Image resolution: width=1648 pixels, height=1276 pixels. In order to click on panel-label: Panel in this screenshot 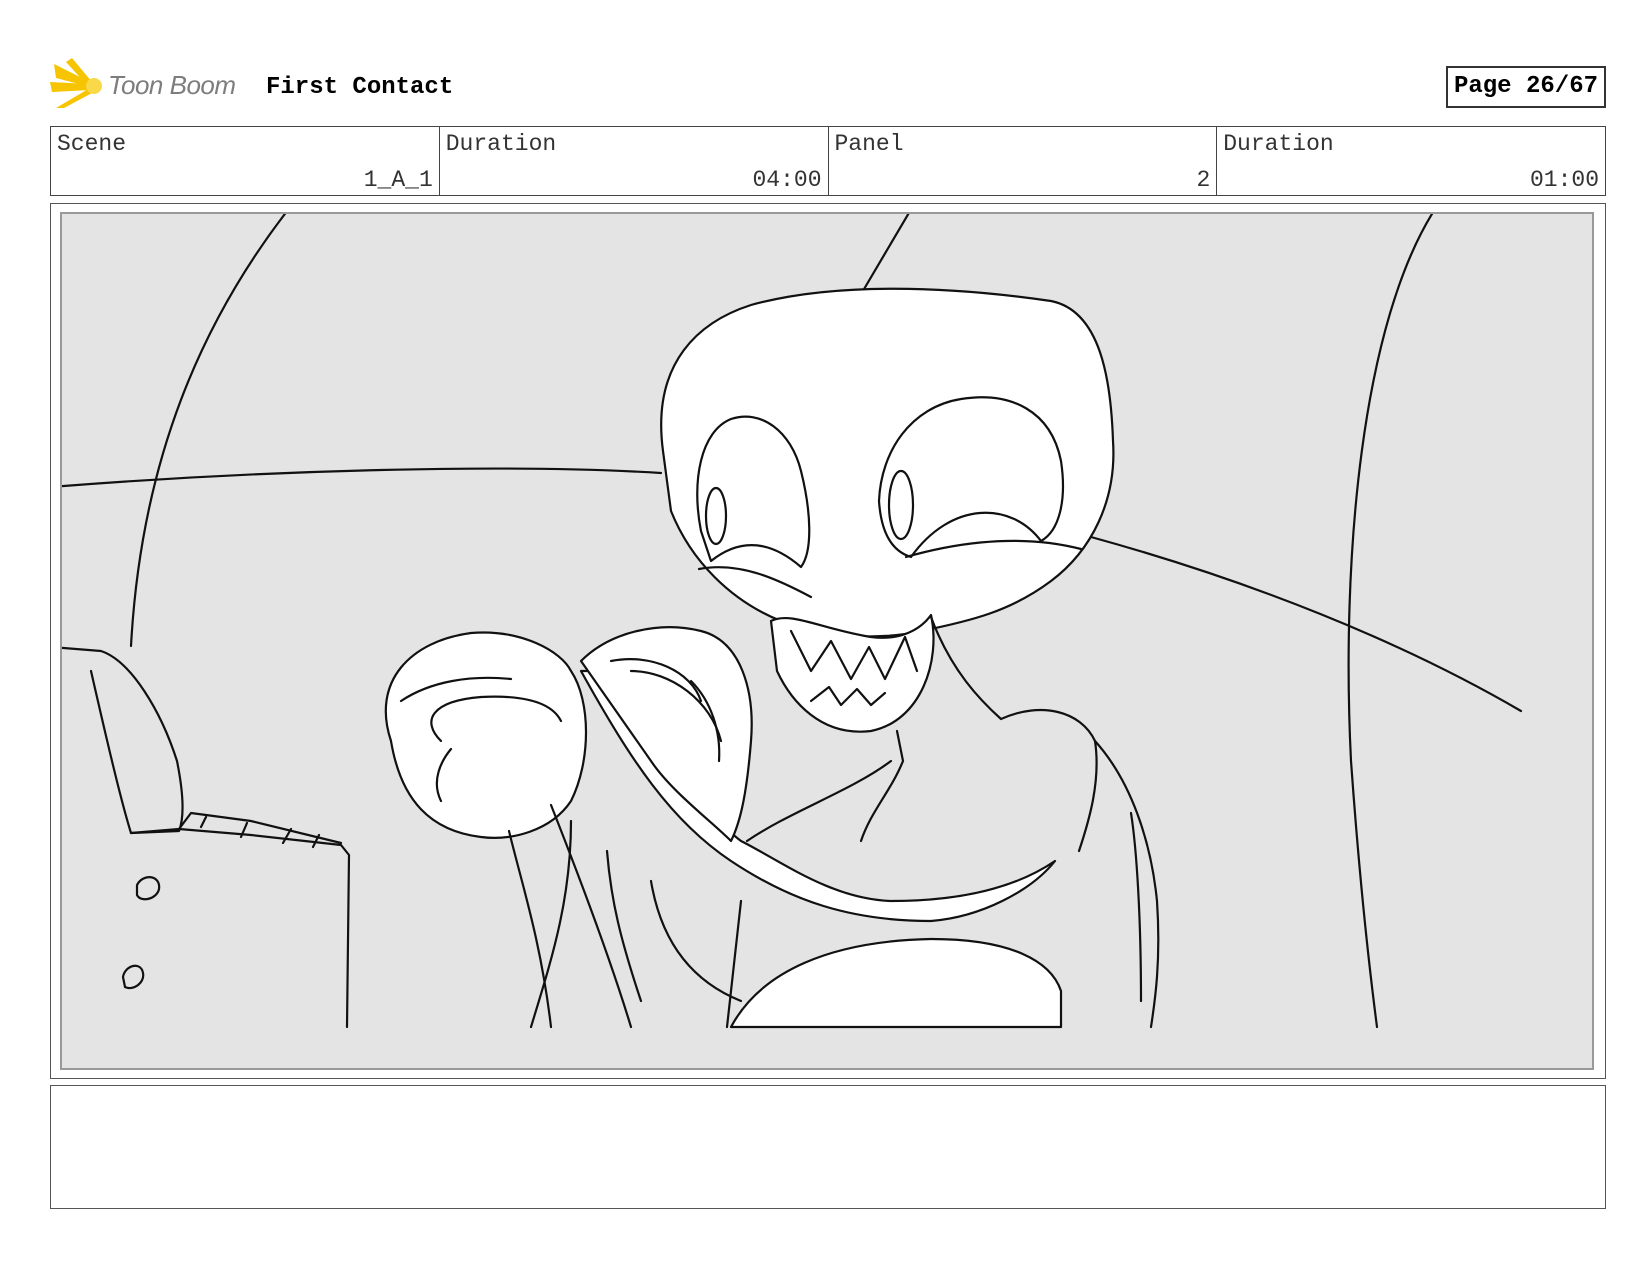, I will do `click(869, 144)`.